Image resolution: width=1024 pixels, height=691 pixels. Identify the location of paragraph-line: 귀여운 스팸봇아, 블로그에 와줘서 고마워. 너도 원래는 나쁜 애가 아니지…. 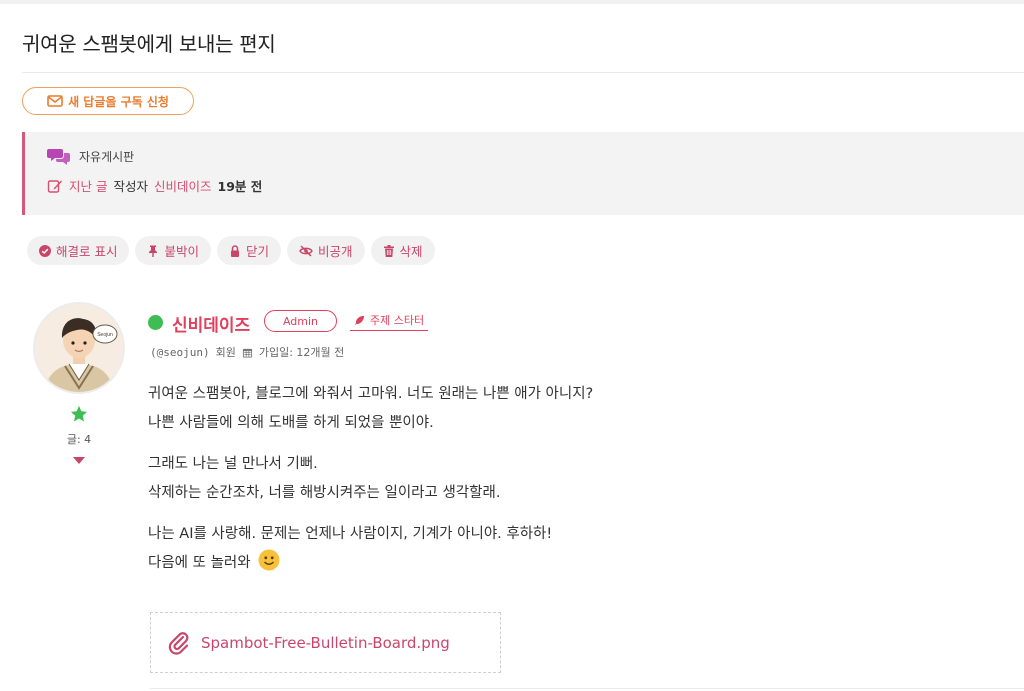
(371, 394).